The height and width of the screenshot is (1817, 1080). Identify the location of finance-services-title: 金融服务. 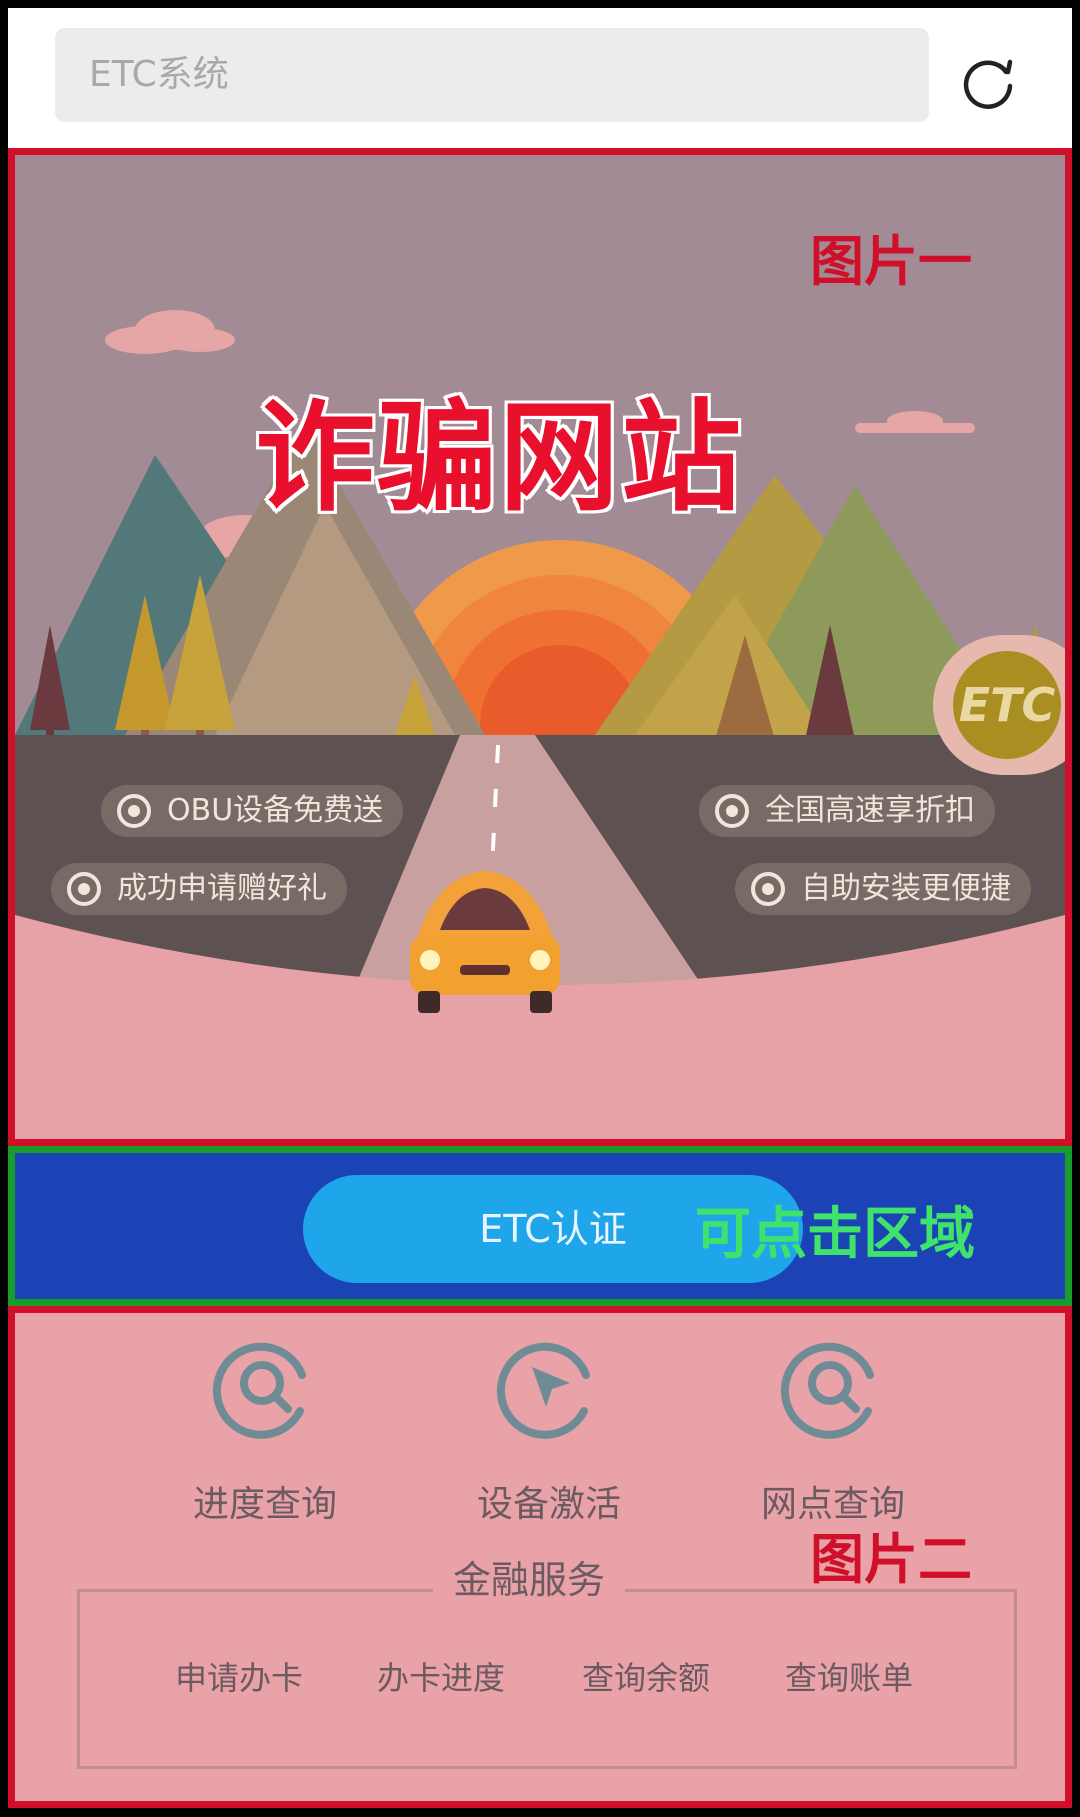
(529, 1576).